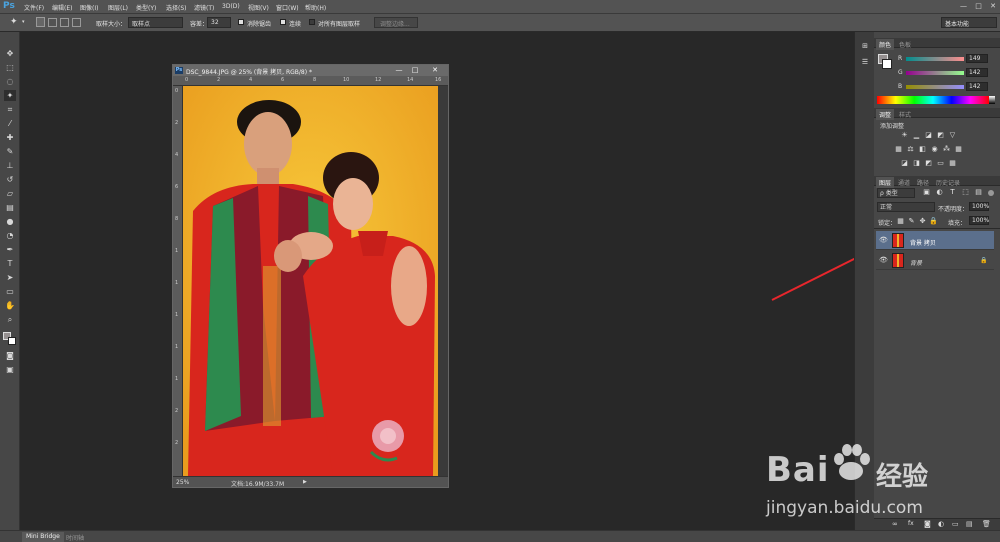 Image resolution: width=1000 pixels, height=542 pixels. What do you see at coordinates (946, 149) in the screenshot?
I see `channel-mixer-icon: ⁂` at bounding box center [946, 149].